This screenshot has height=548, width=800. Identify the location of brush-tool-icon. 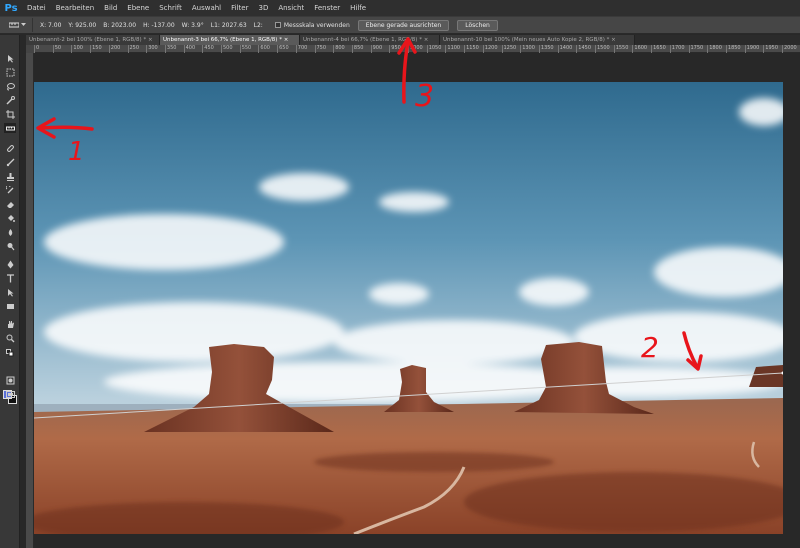
(10, 162).